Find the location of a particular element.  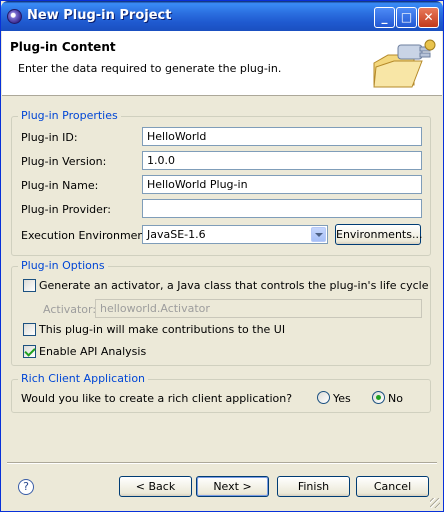

plugin-banner-icon is located at coordinates (403, 64).